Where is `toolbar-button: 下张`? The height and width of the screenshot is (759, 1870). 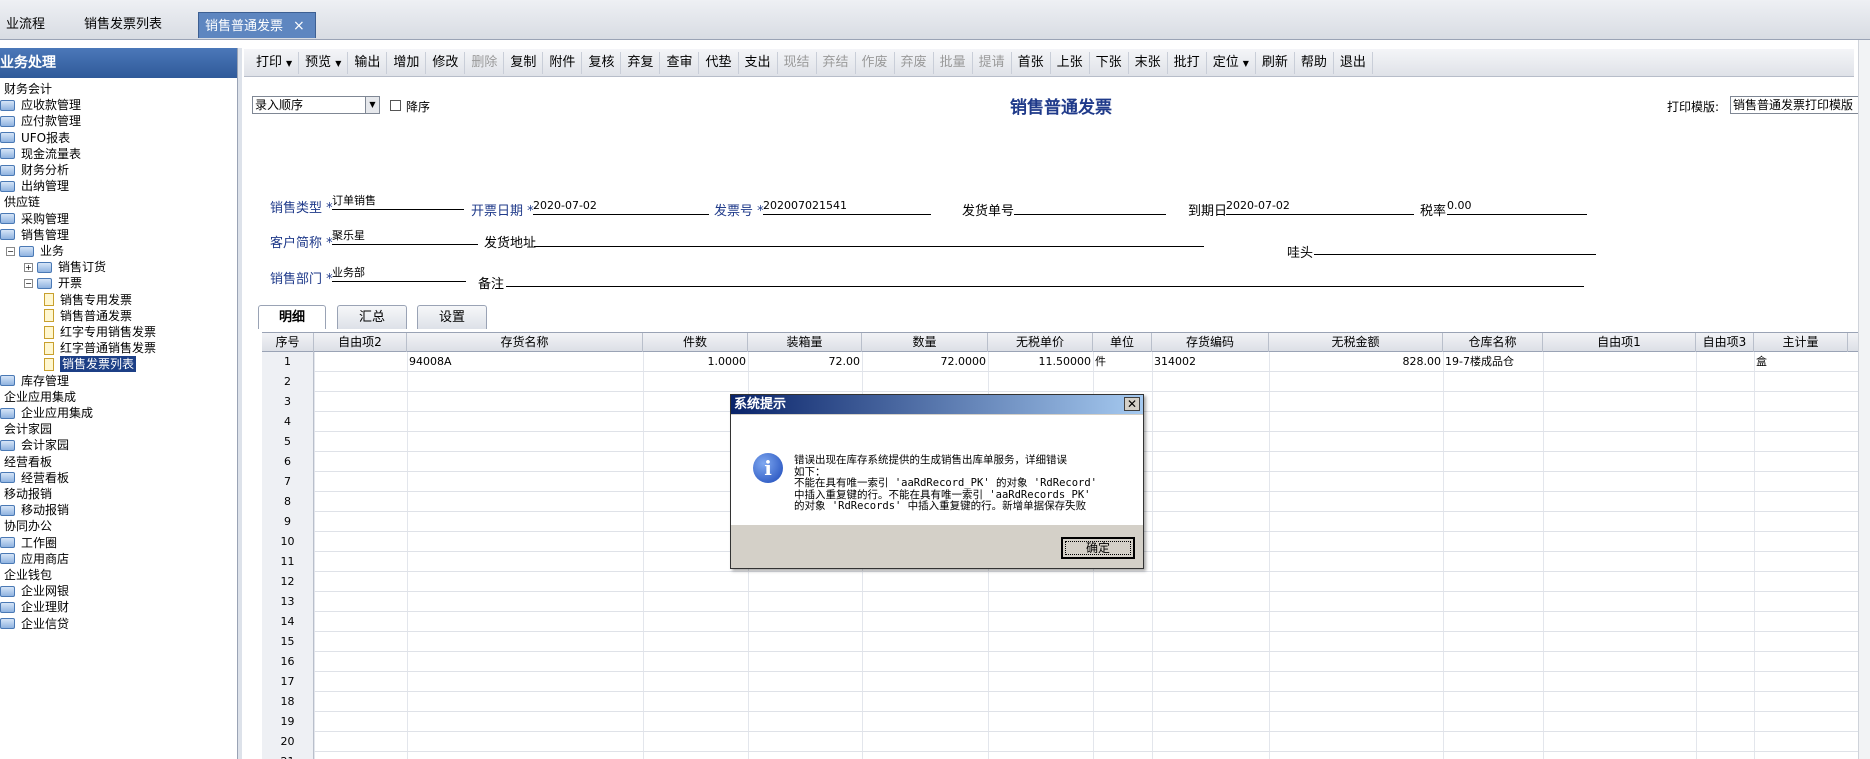 toolbar-button: 下张 is located at coordinates (1109, 62).